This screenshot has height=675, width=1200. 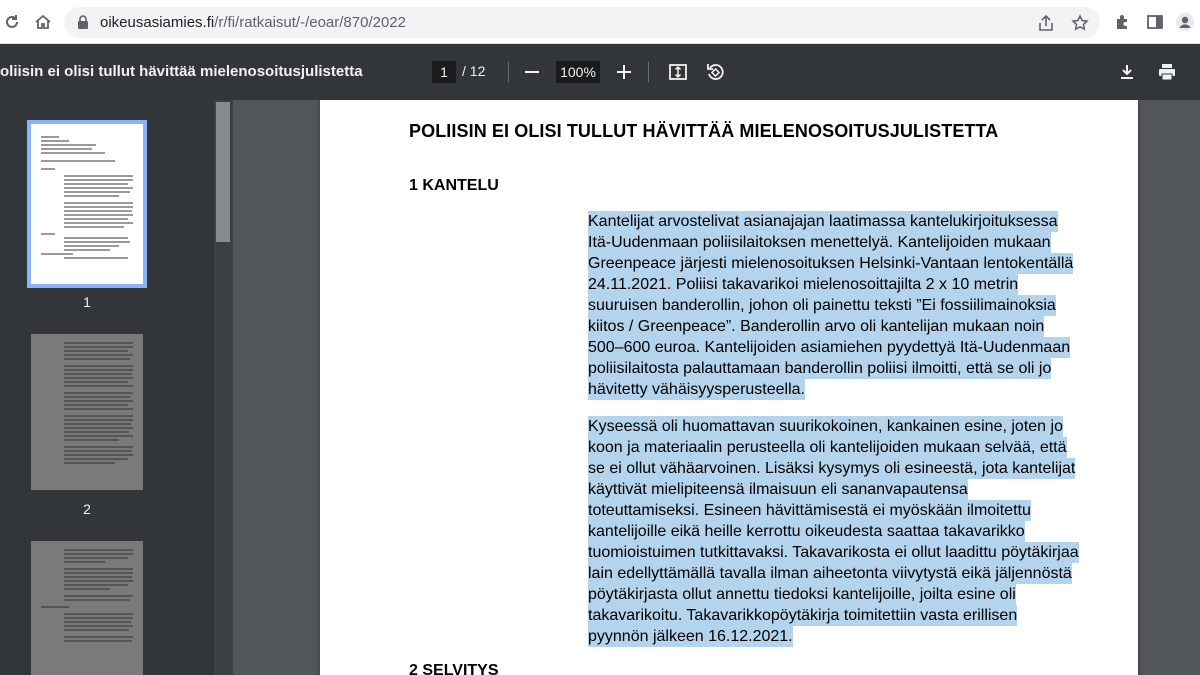 What do you see at coordinates (1155, 22) in the screenshot?
I see `side-panel-icon` at bounding box center [1155, 22].